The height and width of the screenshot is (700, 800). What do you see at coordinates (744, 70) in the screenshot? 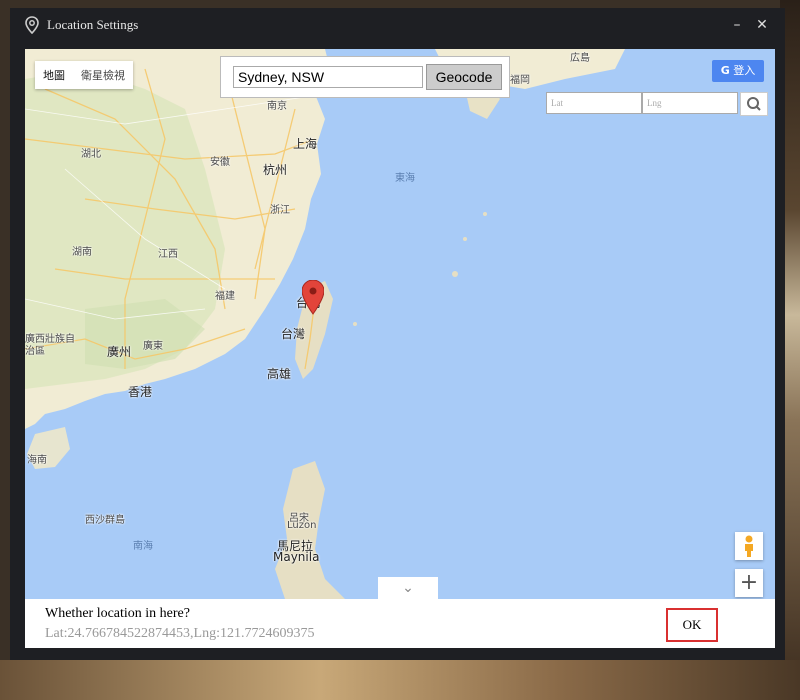
I see `login-label: 登入` at bounding box center [744, 70].